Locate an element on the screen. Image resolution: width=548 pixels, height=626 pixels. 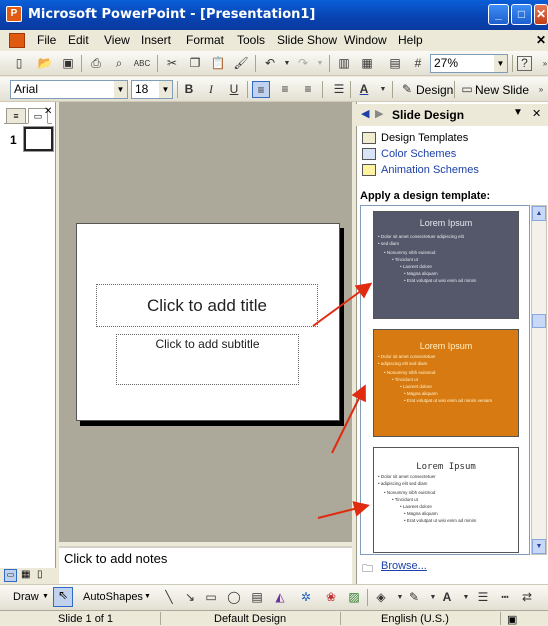
design-name: Default Design is located at coordinates (250, 619).